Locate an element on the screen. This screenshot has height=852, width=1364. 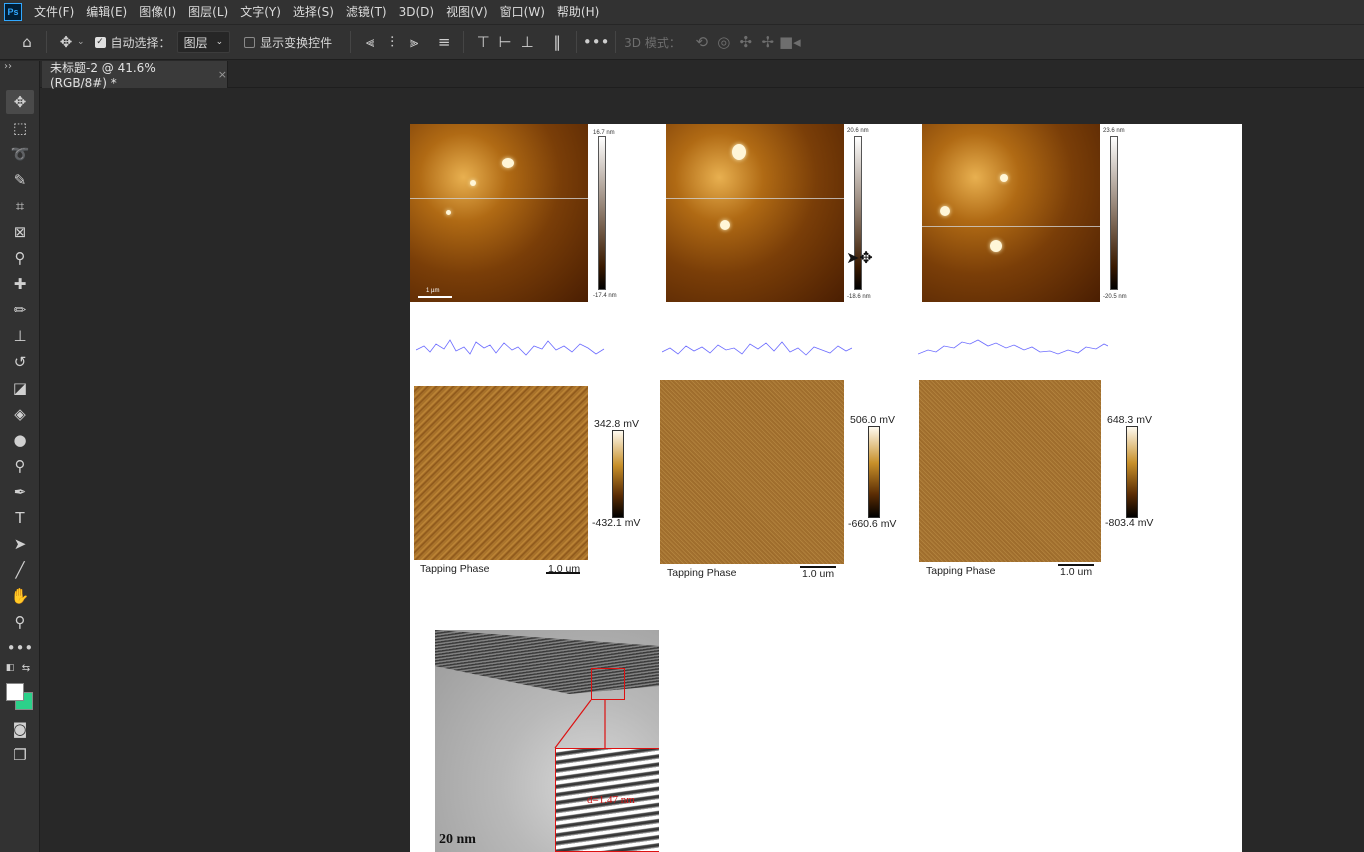
blur-icon: ● is located at coordinates (20, 440).